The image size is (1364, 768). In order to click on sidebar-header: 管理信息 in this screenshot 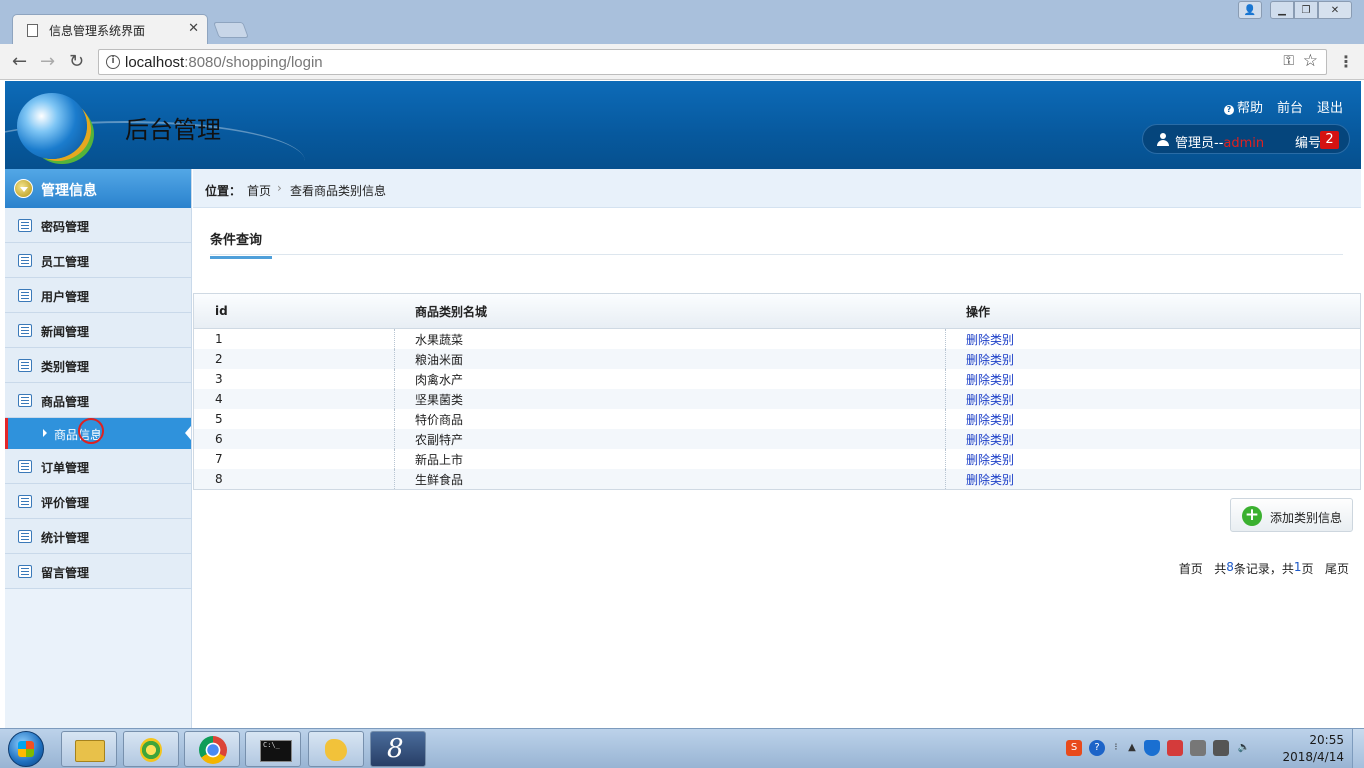, I will do `click(98, 188)`.